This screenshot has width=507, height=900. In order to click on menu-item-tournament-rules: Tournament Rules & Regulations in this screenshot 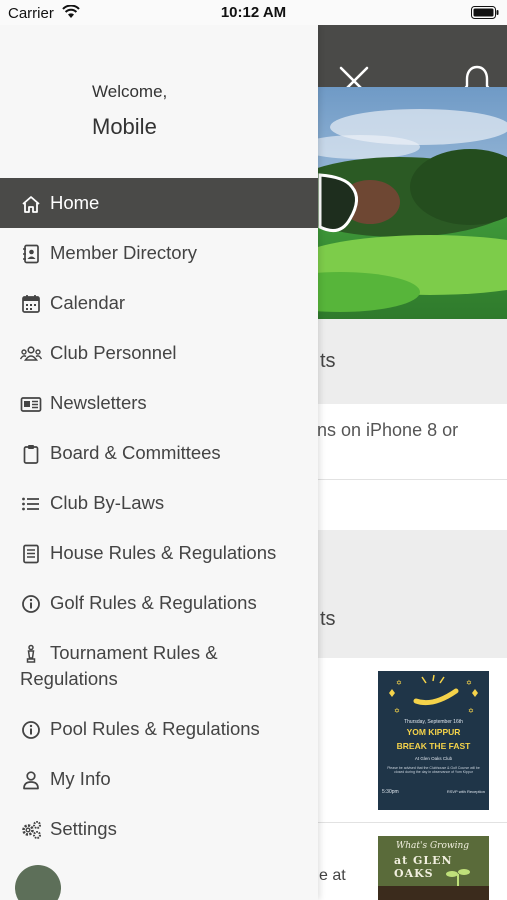, I will do `click(159, 666)`.